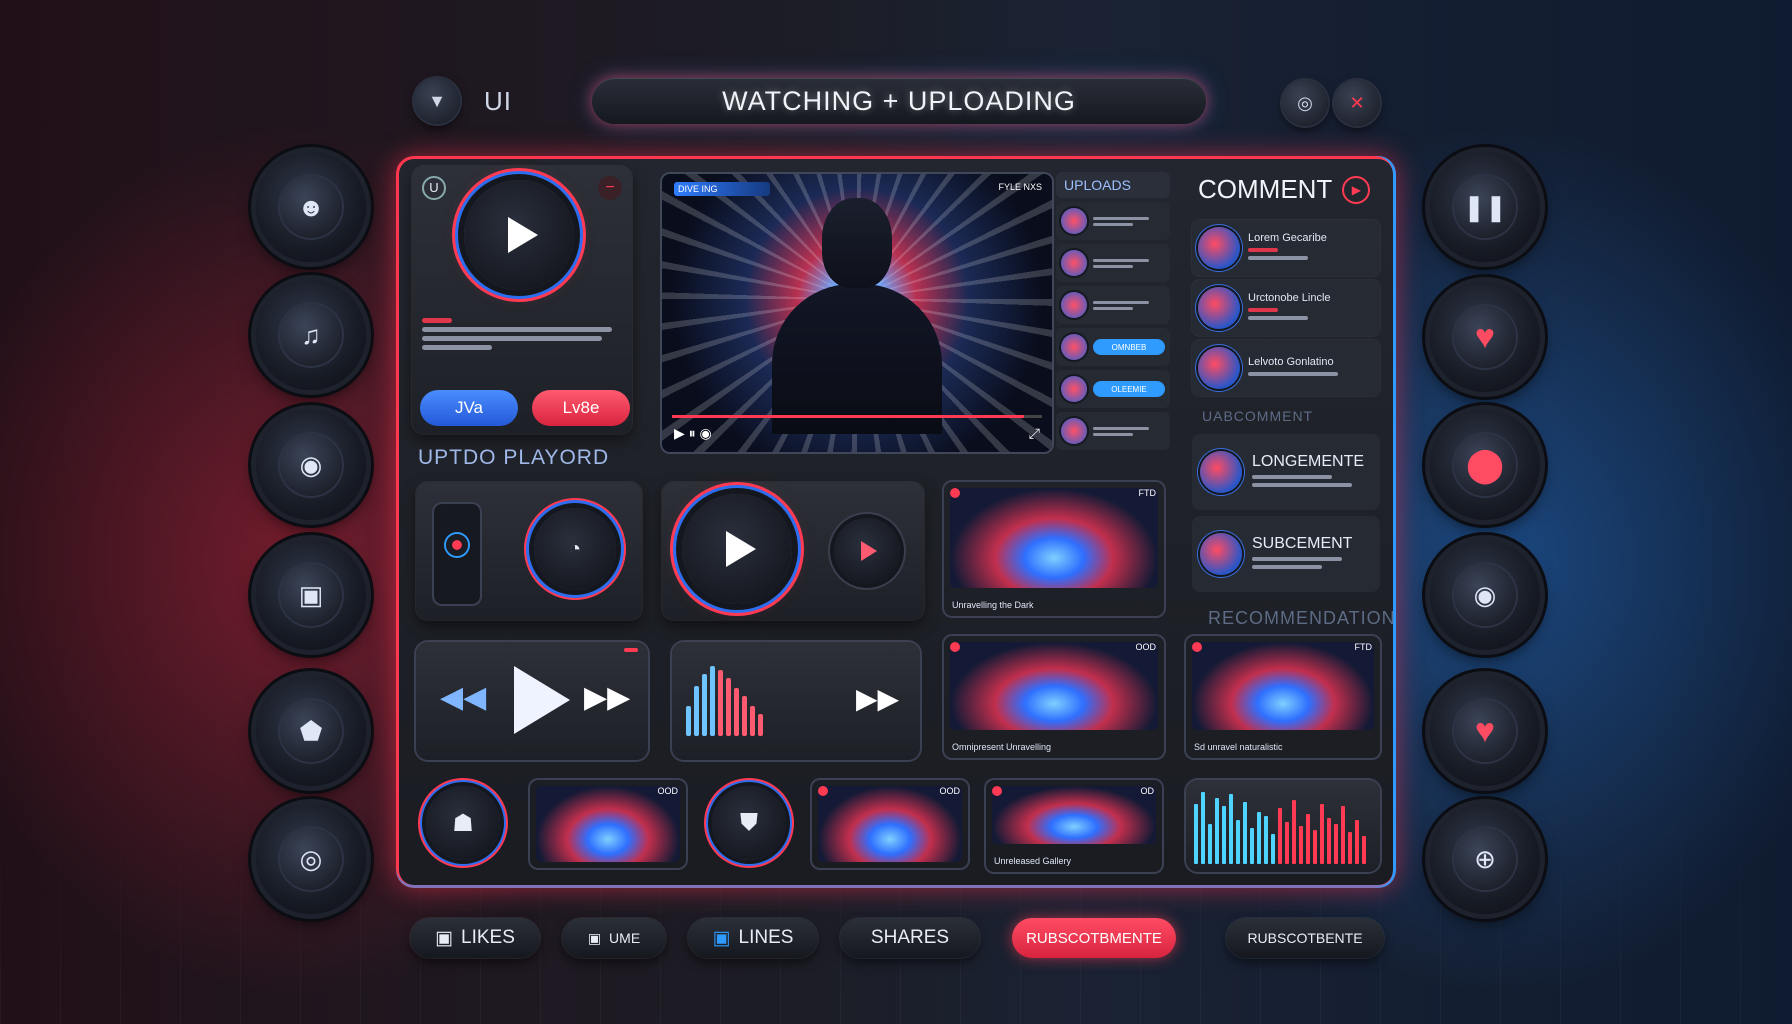 This screenshot has width=1792, height=1024. I want to click on add-icon: −, so click(610, 188).